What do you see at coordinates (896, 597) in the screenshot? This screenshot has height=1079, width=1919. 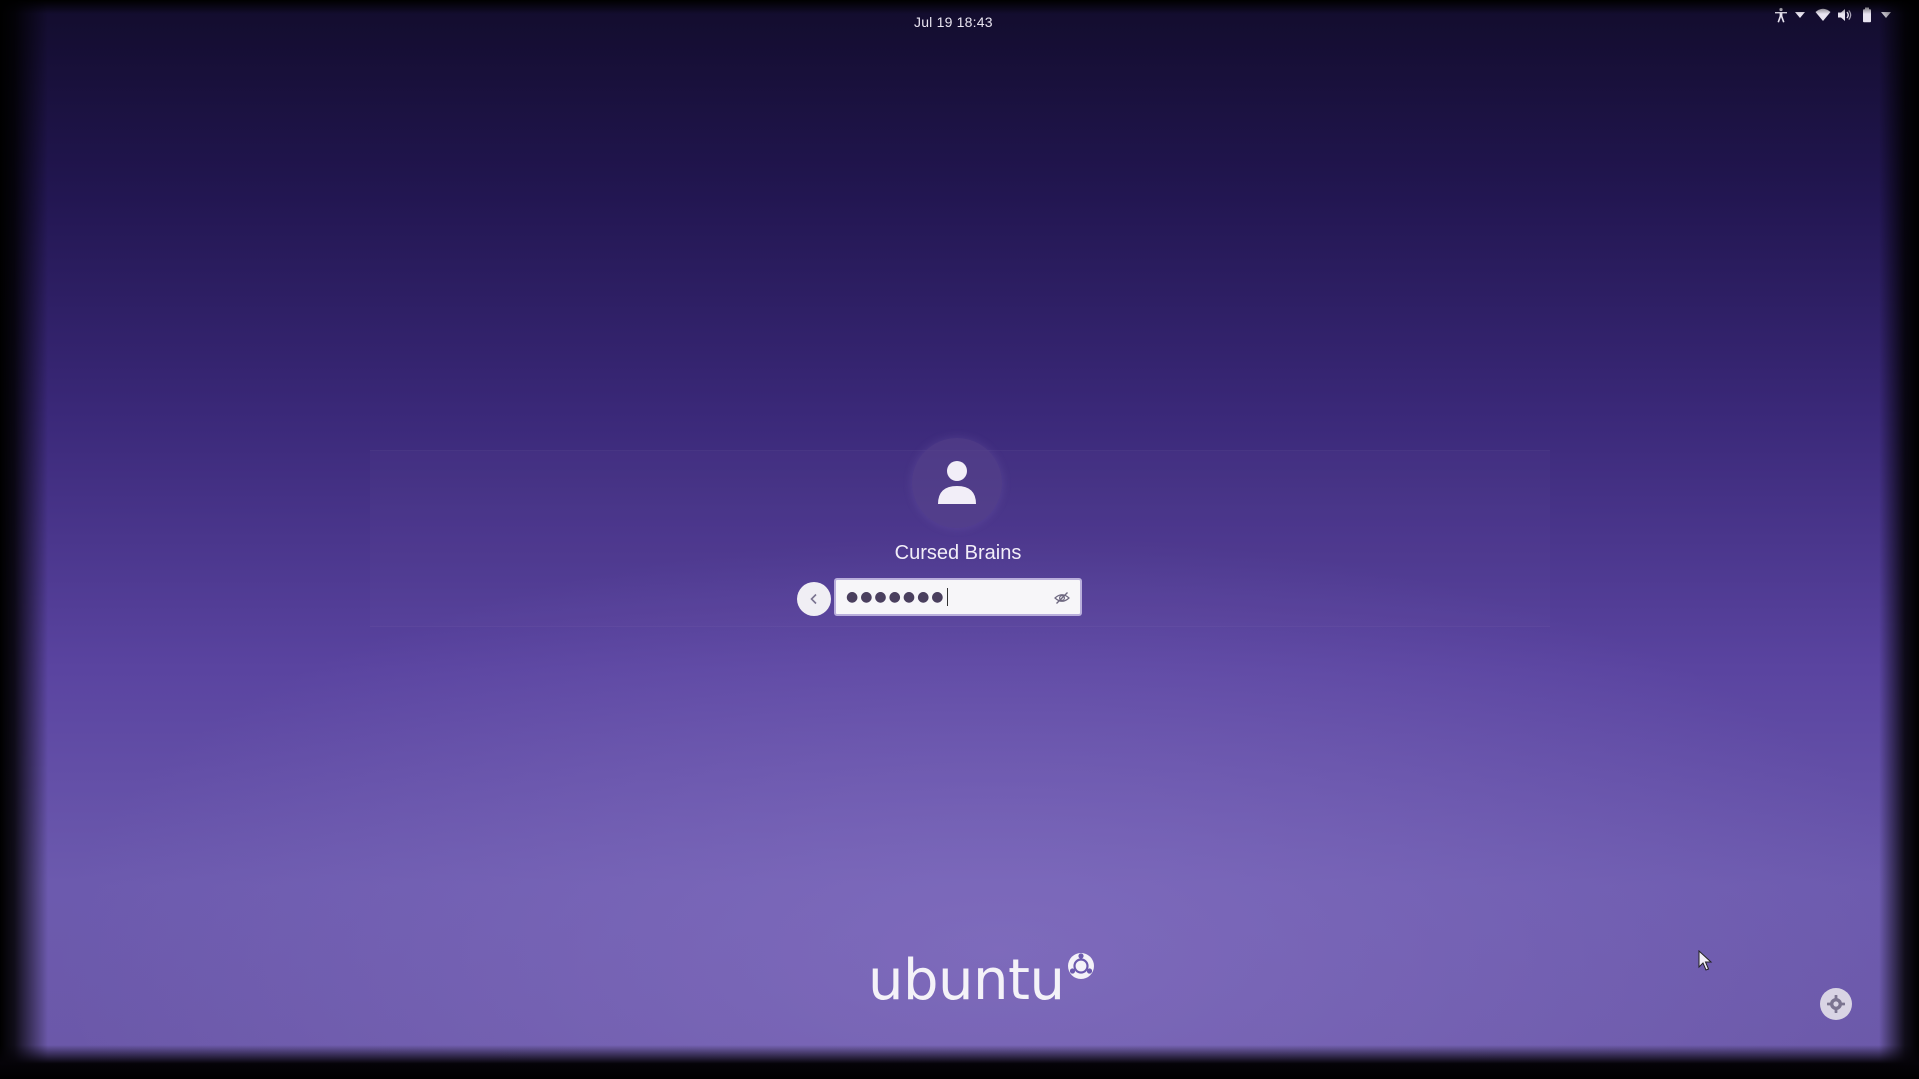 I see `password-value: ●●●●●●●` at bounding box center [896, 597].